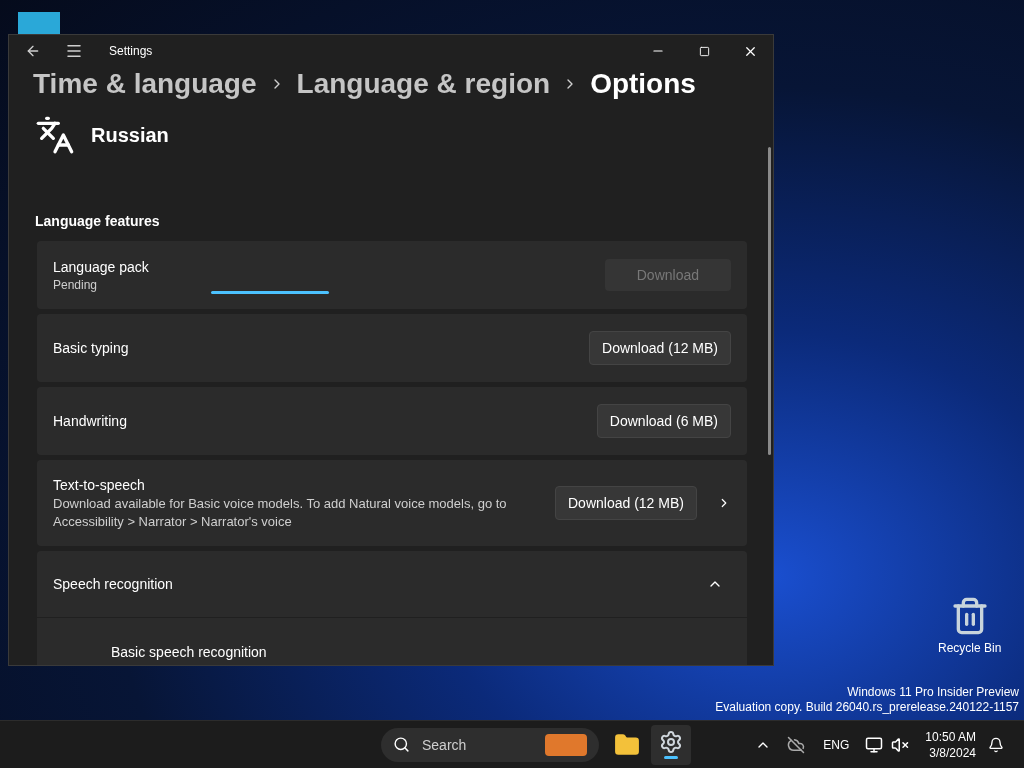  Describe the element at coordinates (796, 744) in the screenshot. I see `cloud-off-icon` at that location.